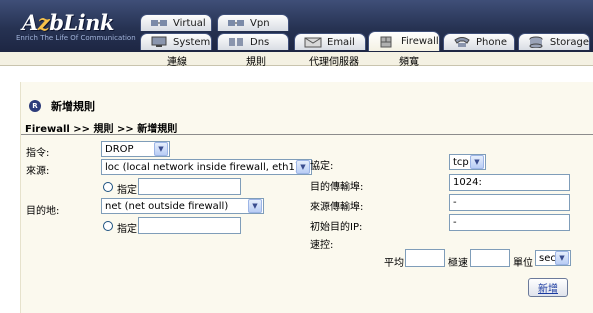 This screenshot has height=313, width=593. Describe the element at coordinates (458, 263) in the screenshot. I see `burst-label: 極速` at that location.